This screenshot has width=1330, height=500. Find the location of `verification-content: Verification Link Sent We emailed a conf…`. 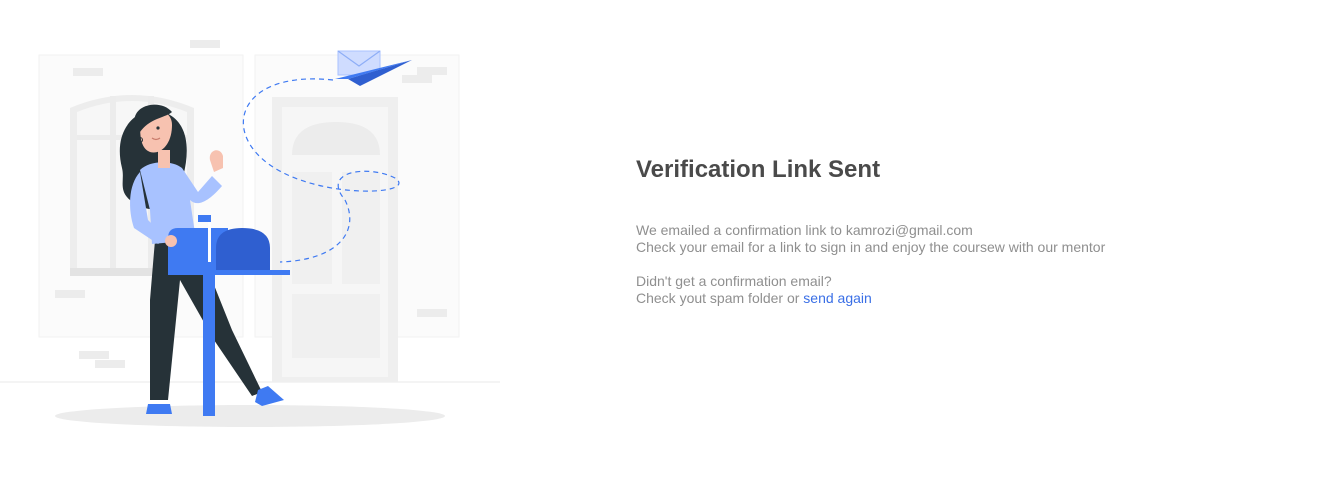

verification-content: Verification Link Sent We emailed a conf… is located at coordinates (956, 231).